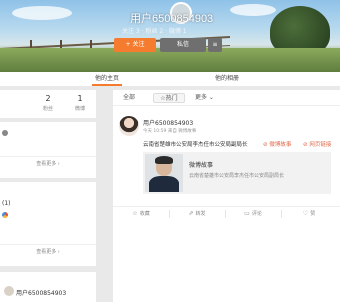 This screenshot has width=340, height=302. What do you see at coordinates (6, 203) in the screenshot?
I see `group-title: (1)` at bounding box center [6, 203].